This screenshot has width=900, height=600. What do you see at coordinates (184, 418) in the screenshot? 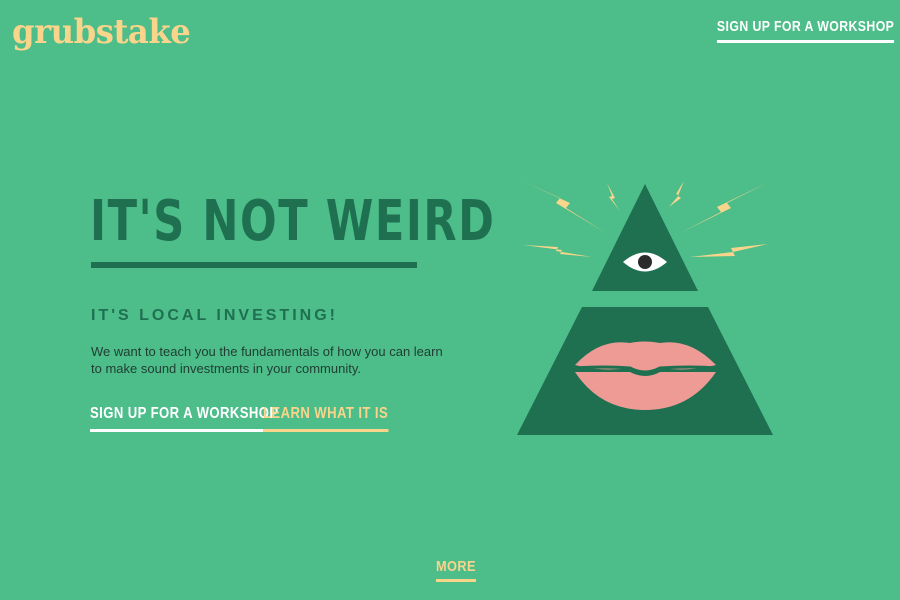
I see `signup-workshop-link: SIGN UP FOR A WORKSHOP` at bounding box center [184, 418].